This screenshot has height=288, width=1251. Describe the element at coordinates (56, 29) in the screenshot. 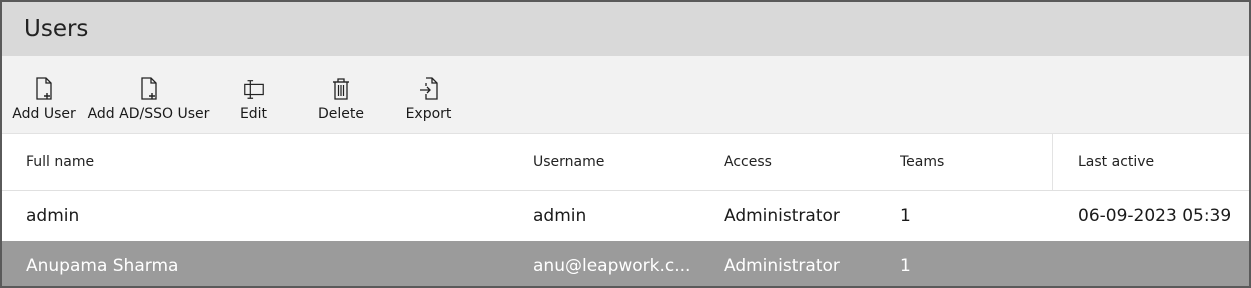

I see `page-title: Users` at that location.